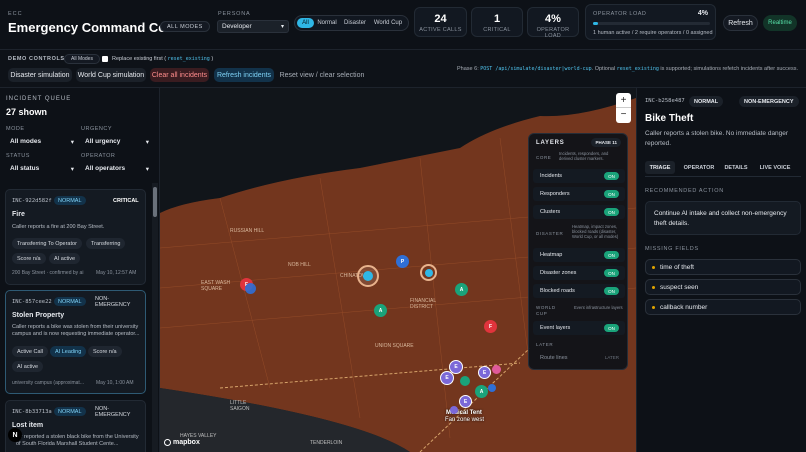 The width and height of the screenshot is (806, 452). What do you see at coordinates (579, 176) in the screenshot?
I see `layer-toggle-incidents: Incidents ON` at bounding box center [579, 176].